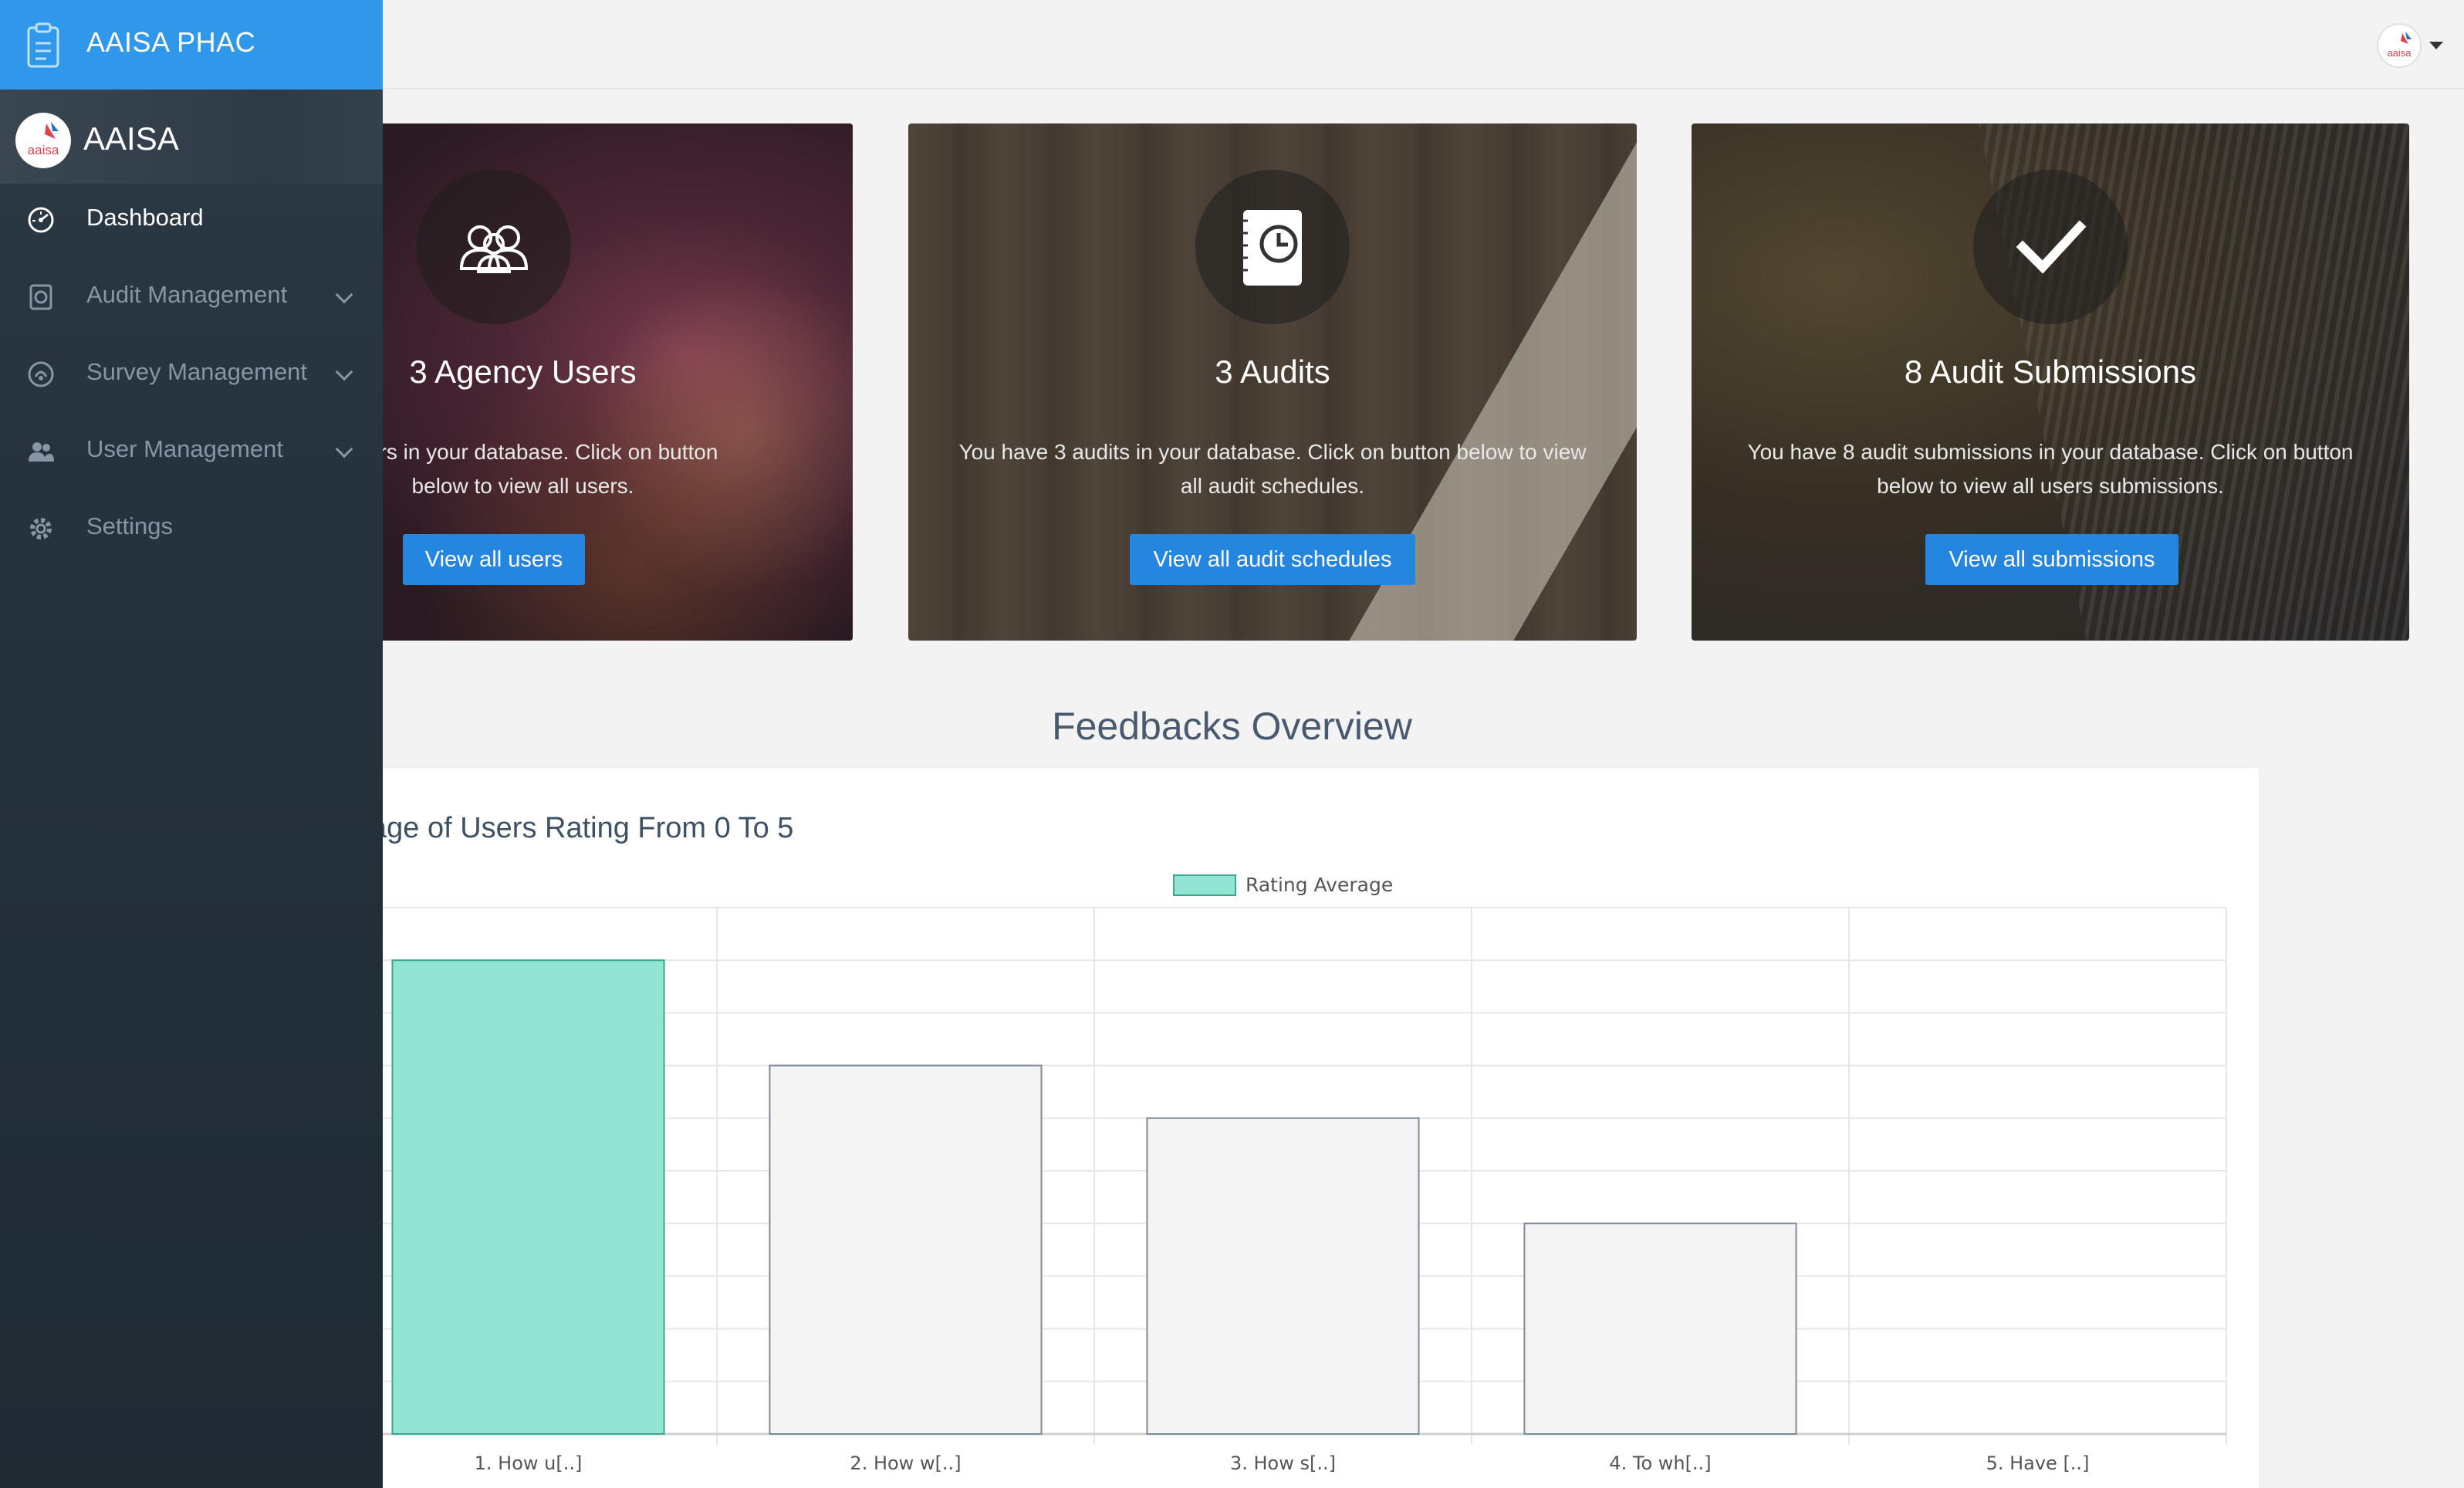 The height and width of the screenshot is (1488, 2464). I want to click on audit-icon, so click(40, 297).